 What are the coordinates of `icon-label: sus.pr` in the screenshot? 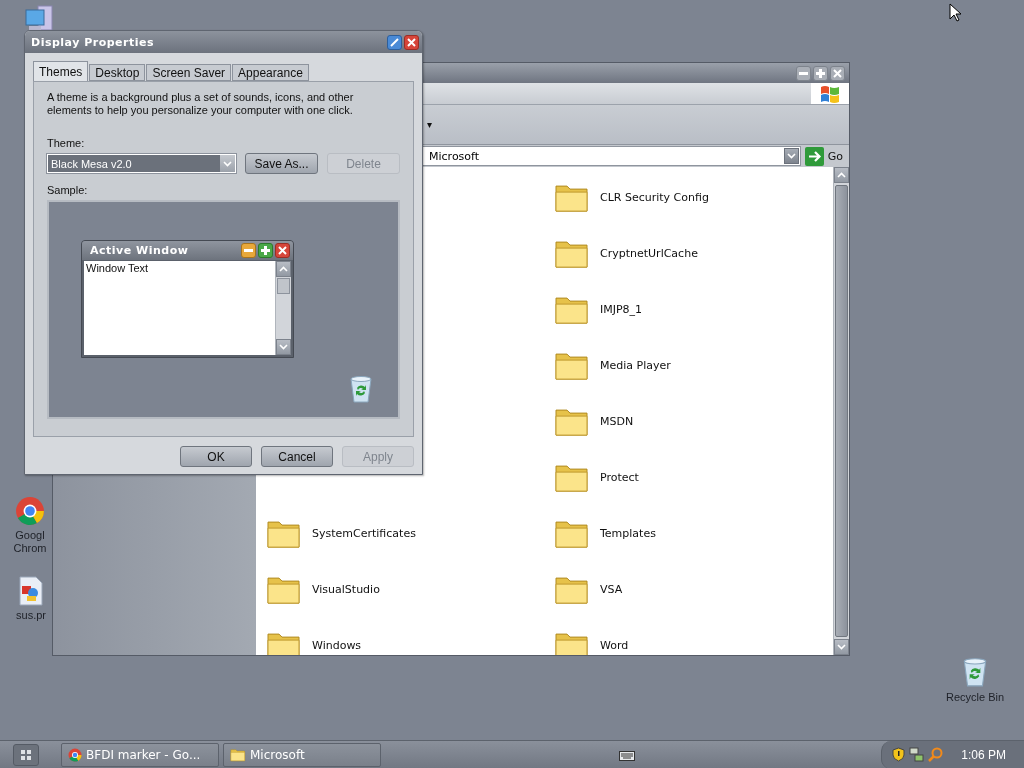 It's located at (31, 615).